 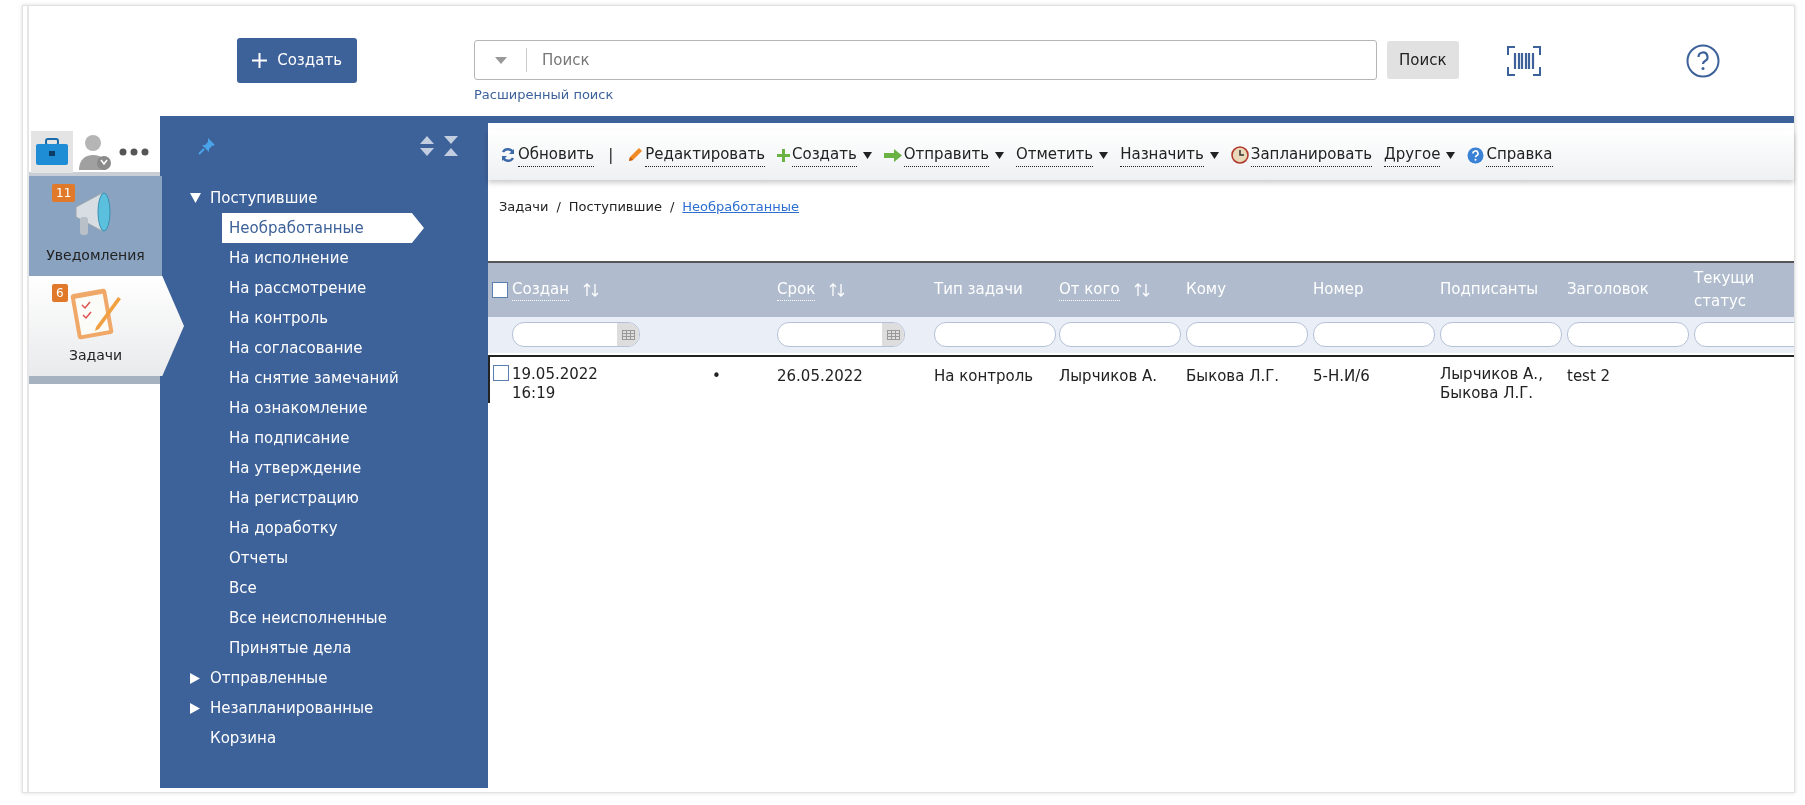 I want to click on tree-item: Все, so click(x=323, y=588).